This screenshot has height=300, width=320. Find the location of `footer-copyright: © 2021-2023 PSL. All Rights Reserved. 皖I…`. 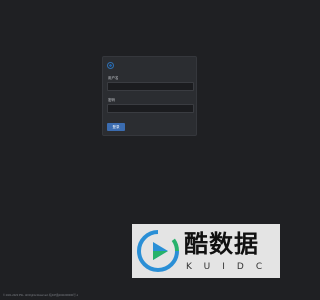

footer-copyright: © 2021-2023 PSL. All Rights Reserved. 皖I… is located at coordinates (41, 295).